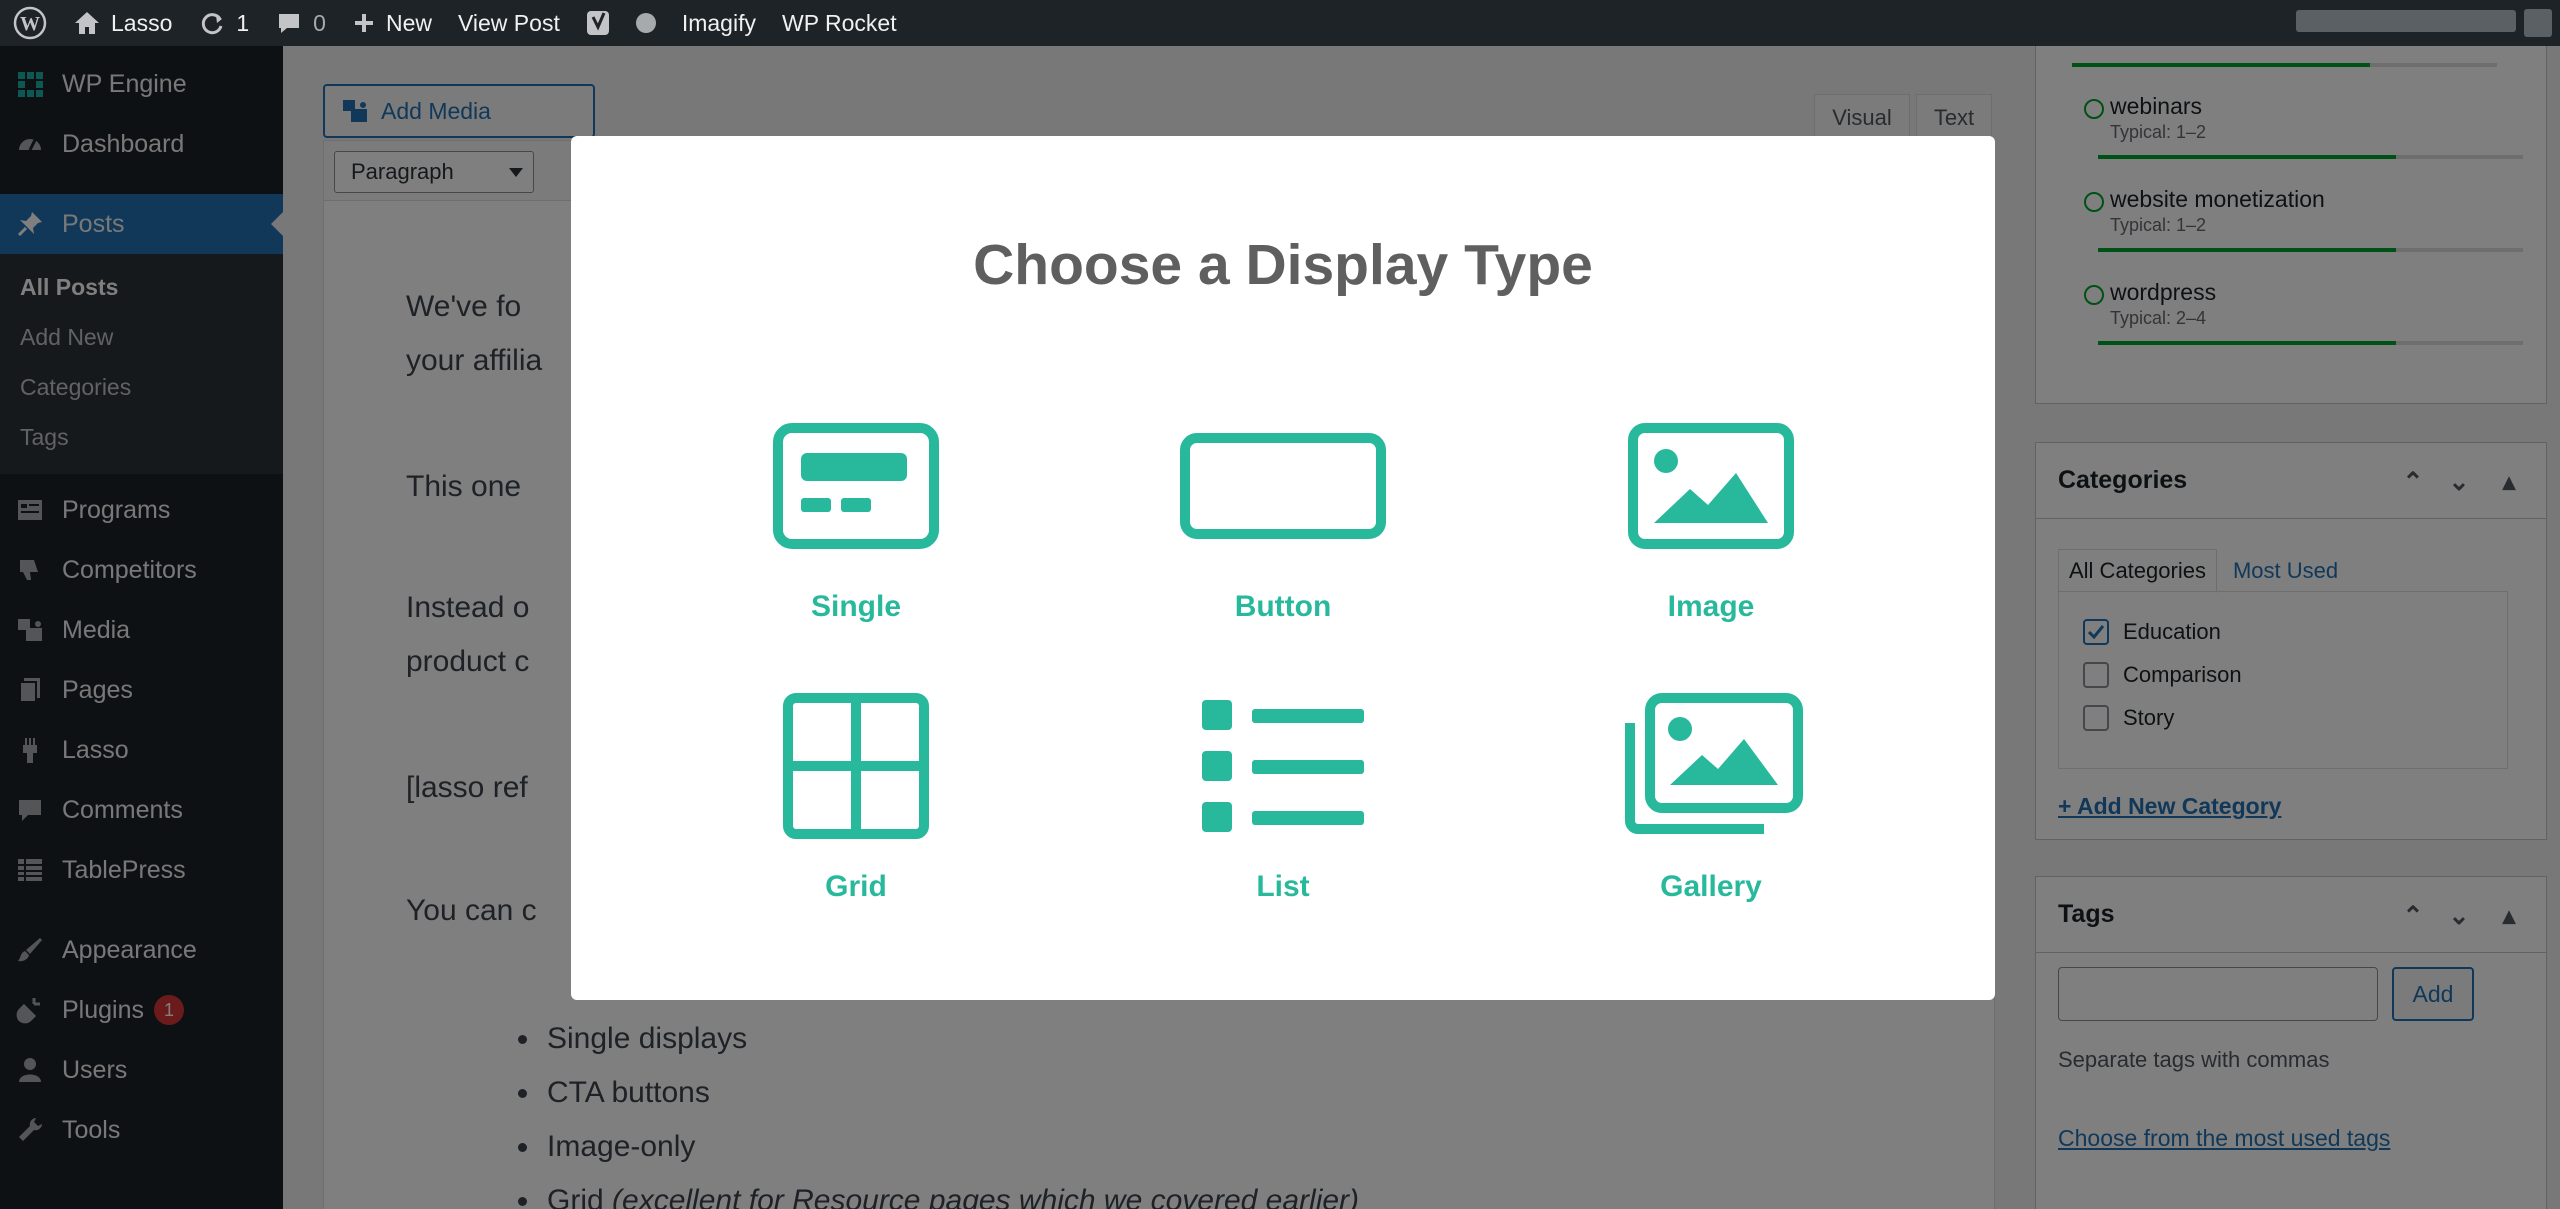 The image size is (2560, 1209). Describe the element at coordinates (87, 23) in the screenshot. I see `home-icon` at that location.